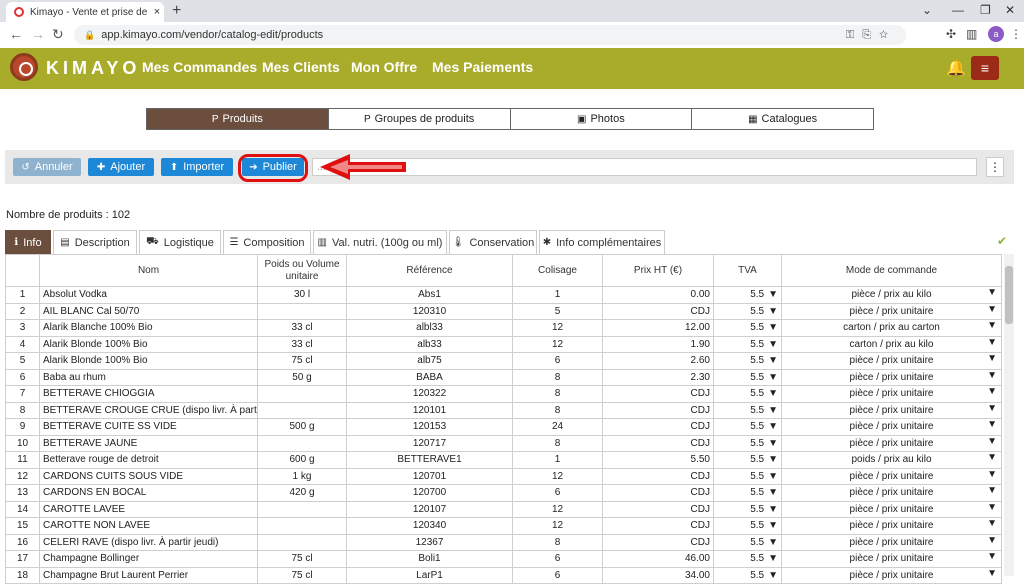 This screenshot has height=584, width=1024. I want to click on product-weight: 600 g, so click(302, 460).